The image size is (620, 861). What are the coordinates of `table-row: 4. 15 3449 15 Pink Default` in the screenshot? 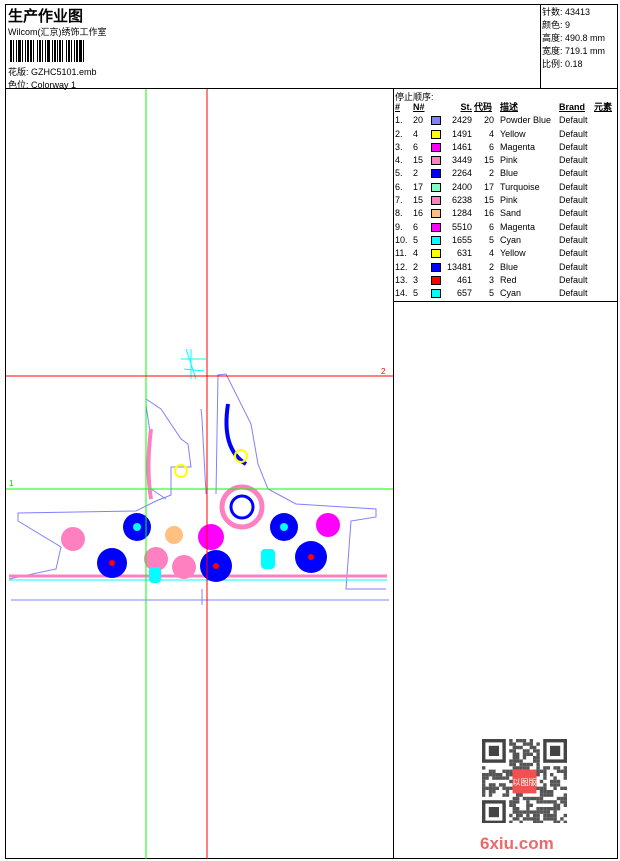 It's located at (506, 160).